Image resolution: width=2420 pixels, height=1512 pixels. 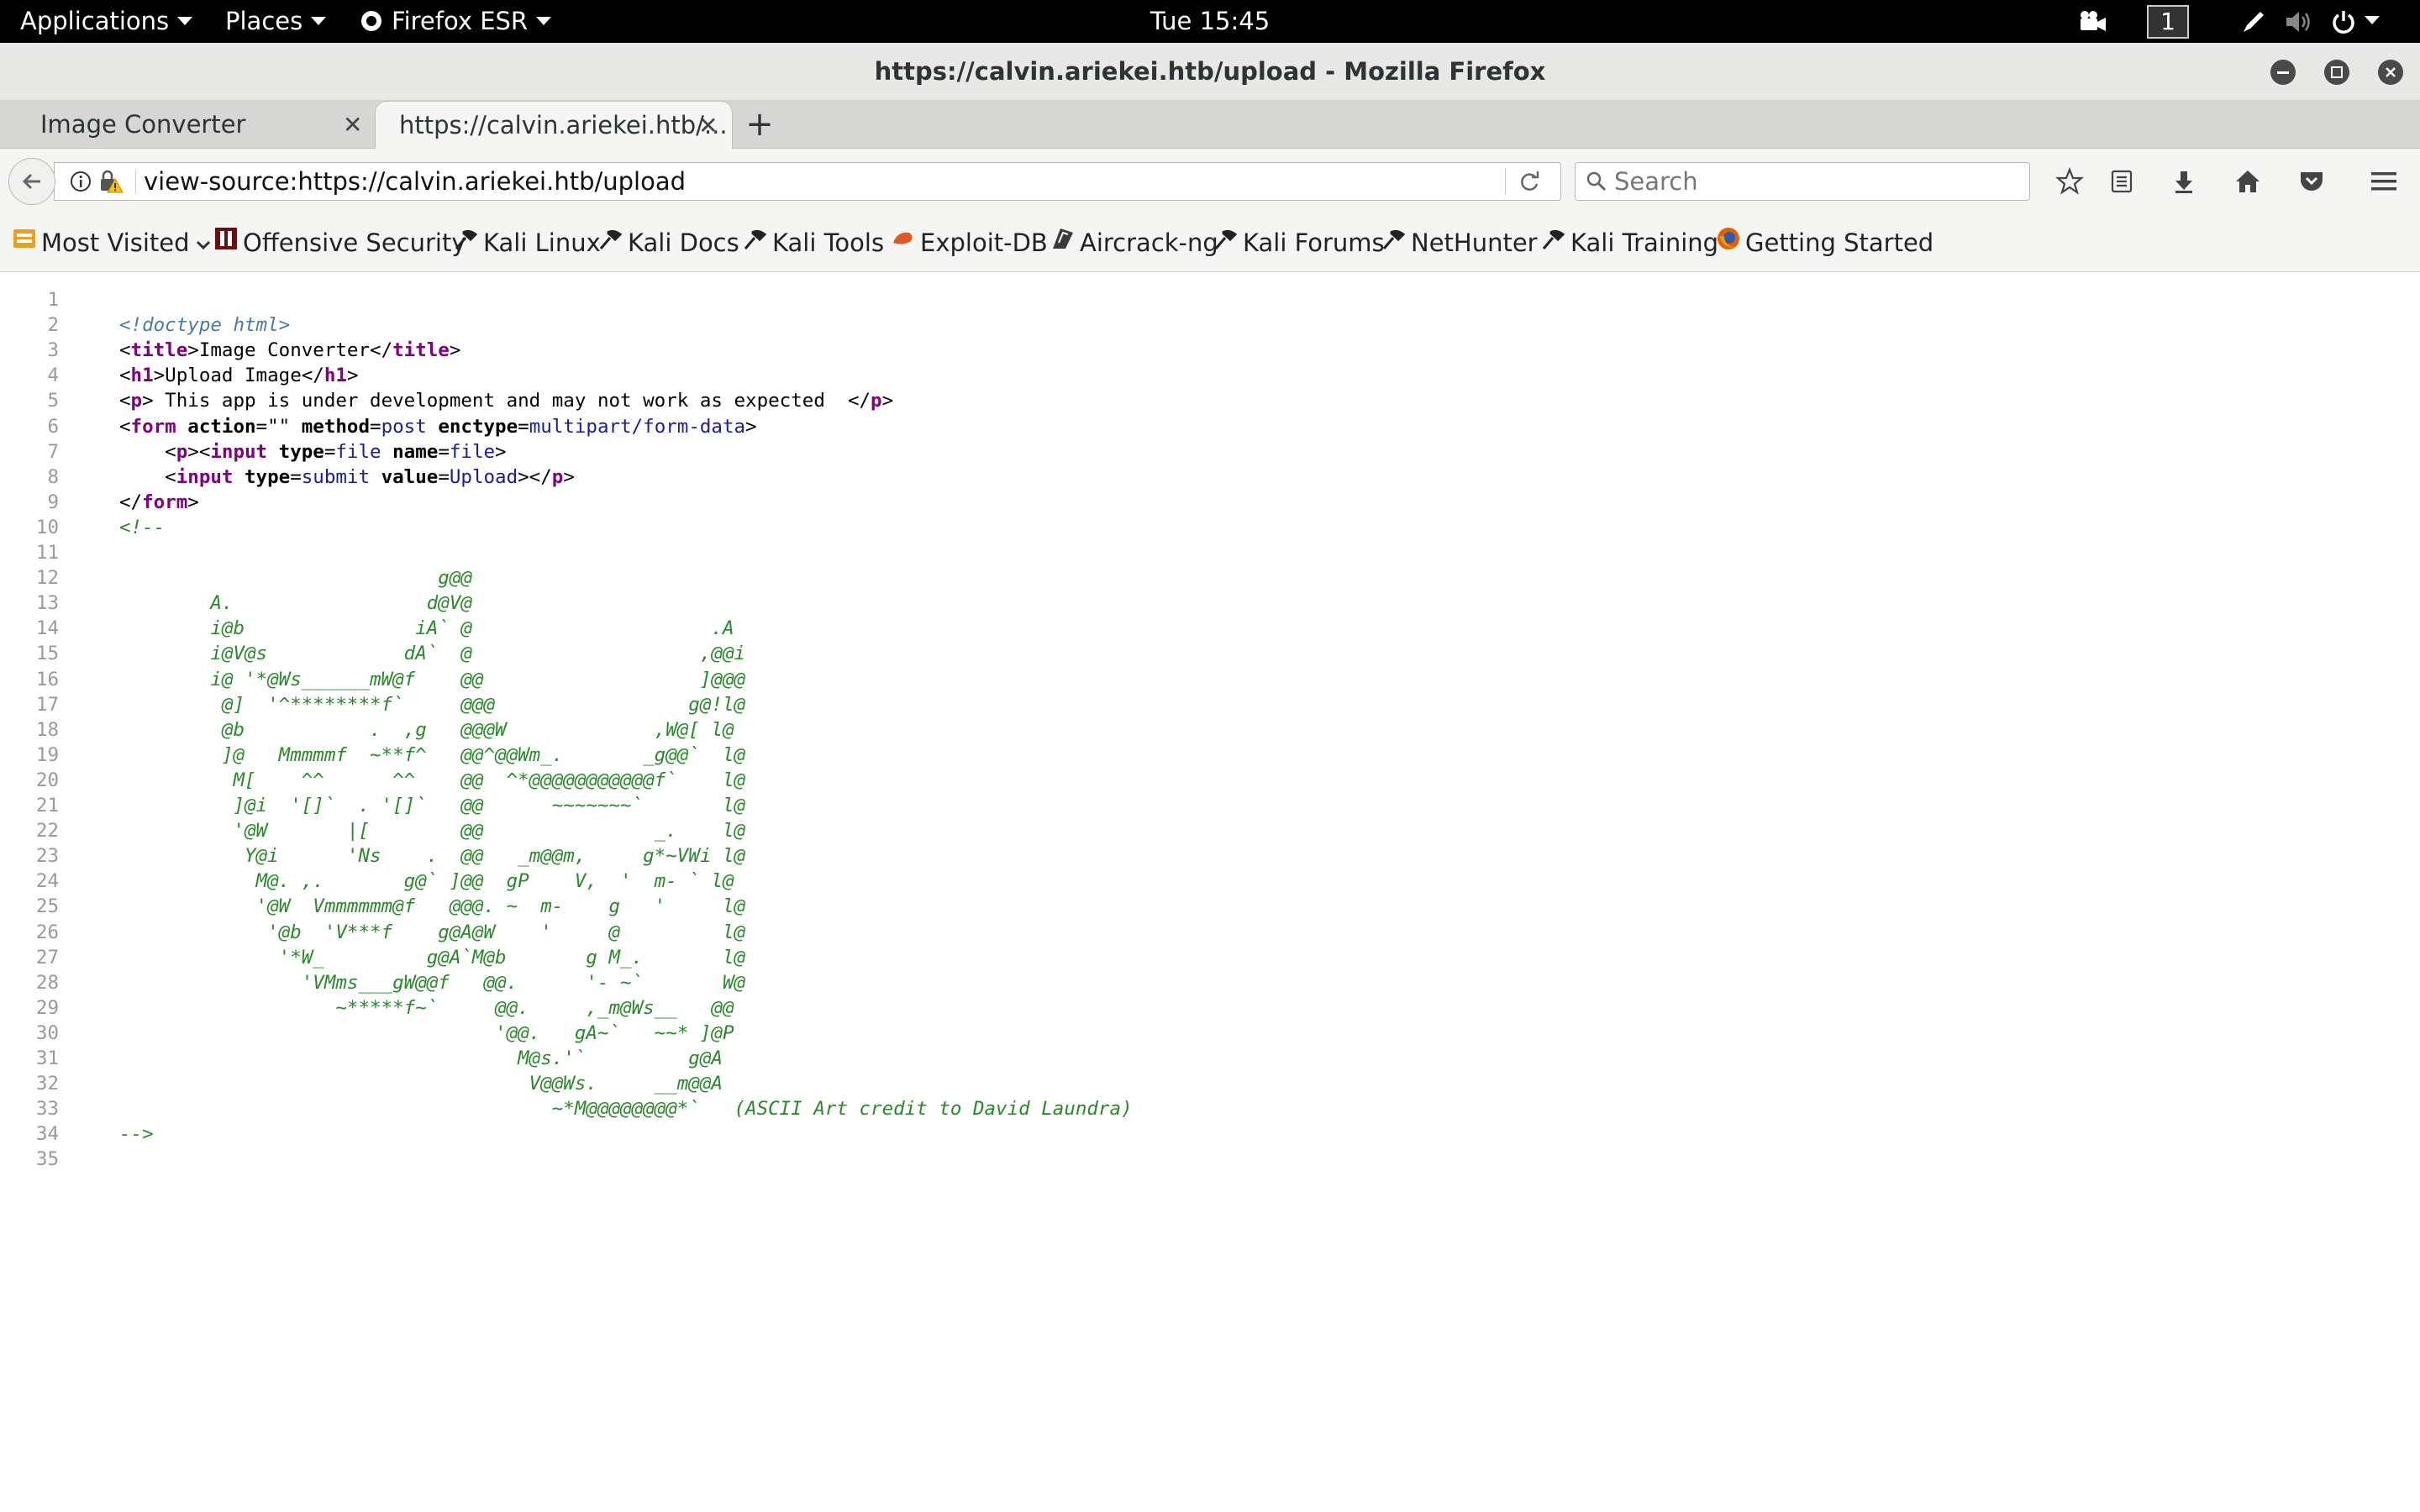 I want to click on line-number: 19, so click(x=47, y=754).